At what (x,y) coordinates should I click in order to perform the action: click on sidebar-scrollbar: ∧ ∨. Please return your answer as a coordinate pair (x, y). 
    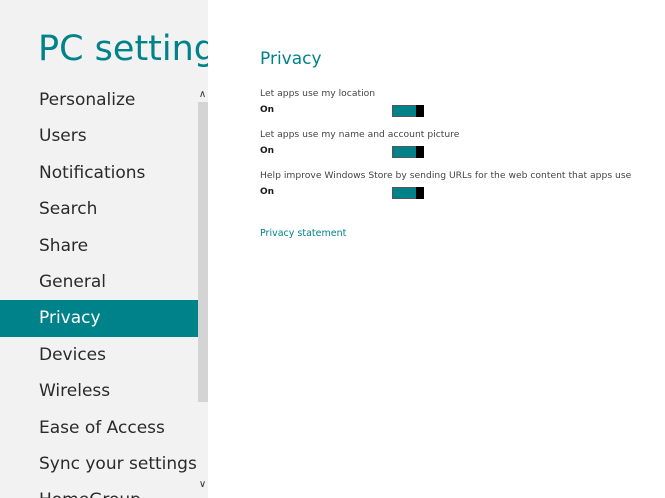
    Looking at the image, I should click on (202, 290).